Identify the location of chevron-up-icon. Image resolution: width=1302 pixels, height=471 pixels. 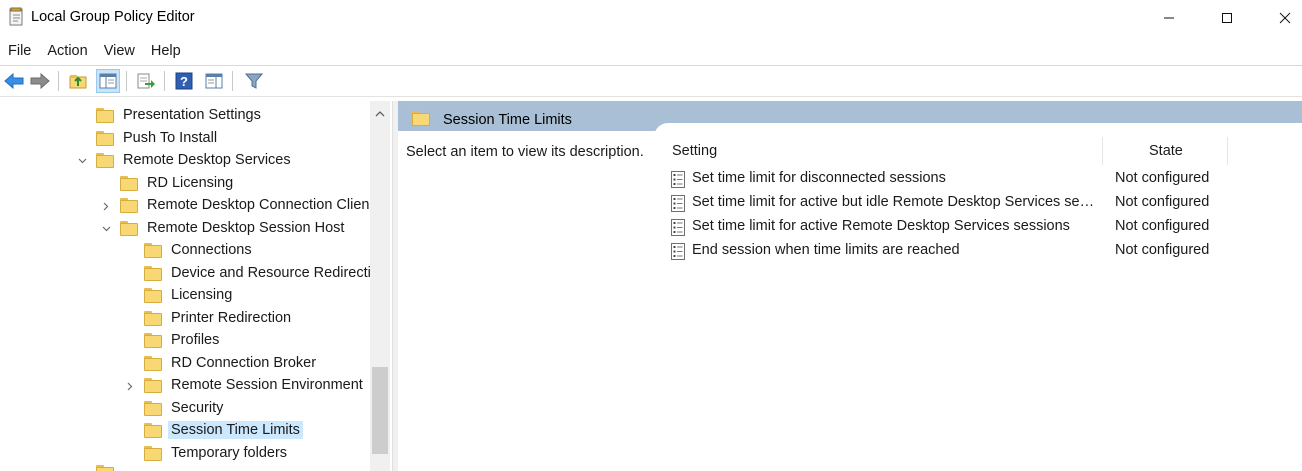
(380, 113).